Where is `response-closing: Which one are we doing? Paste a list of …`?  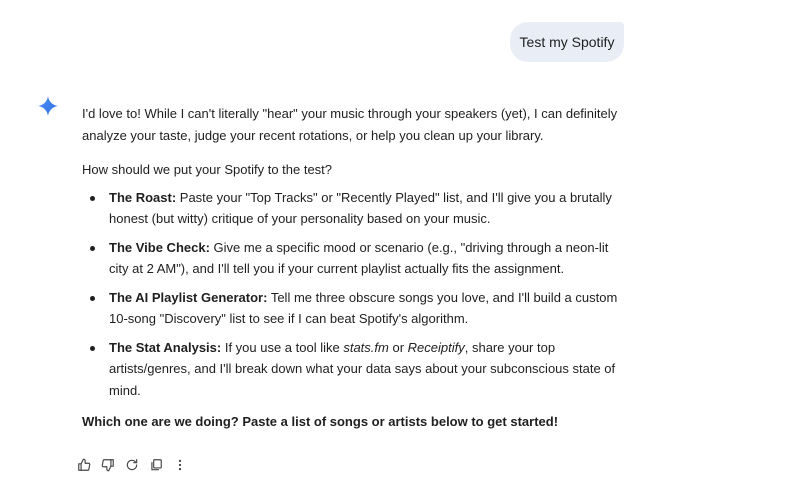 response-closing: Which one are we doing? Paste a list of … is located at coordinates (320, 421).